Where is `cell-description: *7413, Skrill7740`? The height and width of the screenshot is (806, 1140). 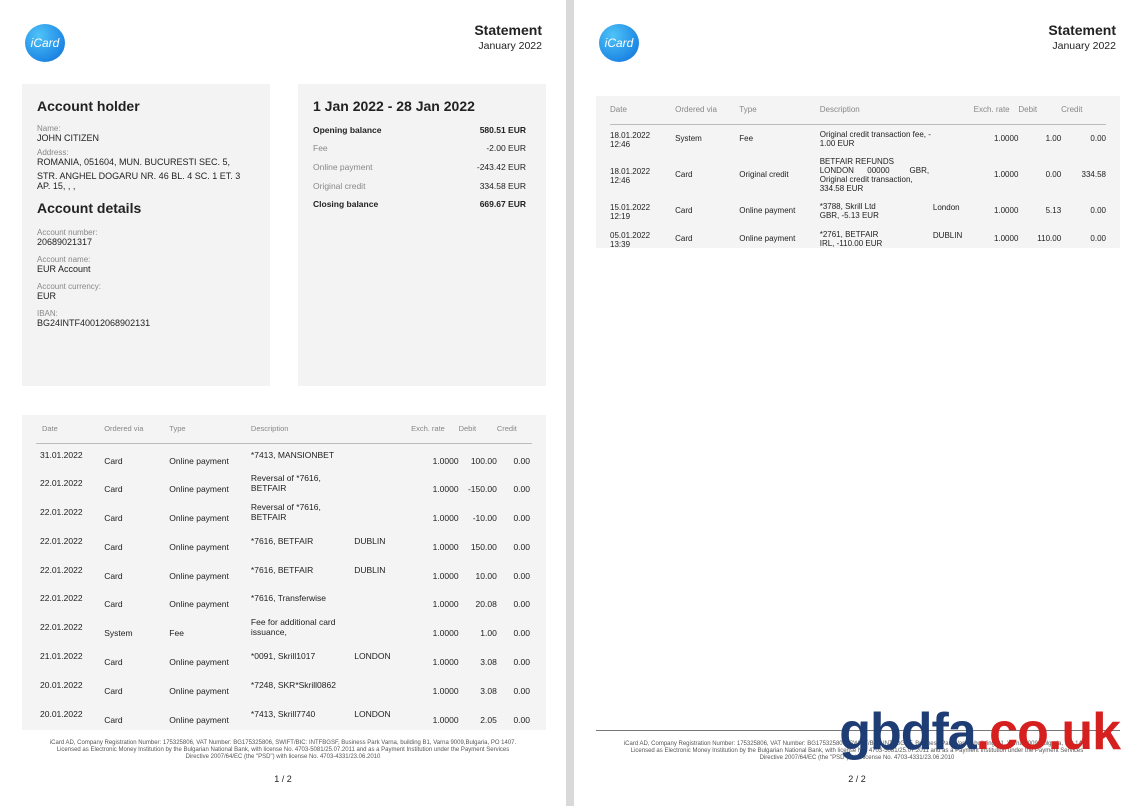
cell-description: *7413, Skrill7740 is located at coordinates (283, 713).